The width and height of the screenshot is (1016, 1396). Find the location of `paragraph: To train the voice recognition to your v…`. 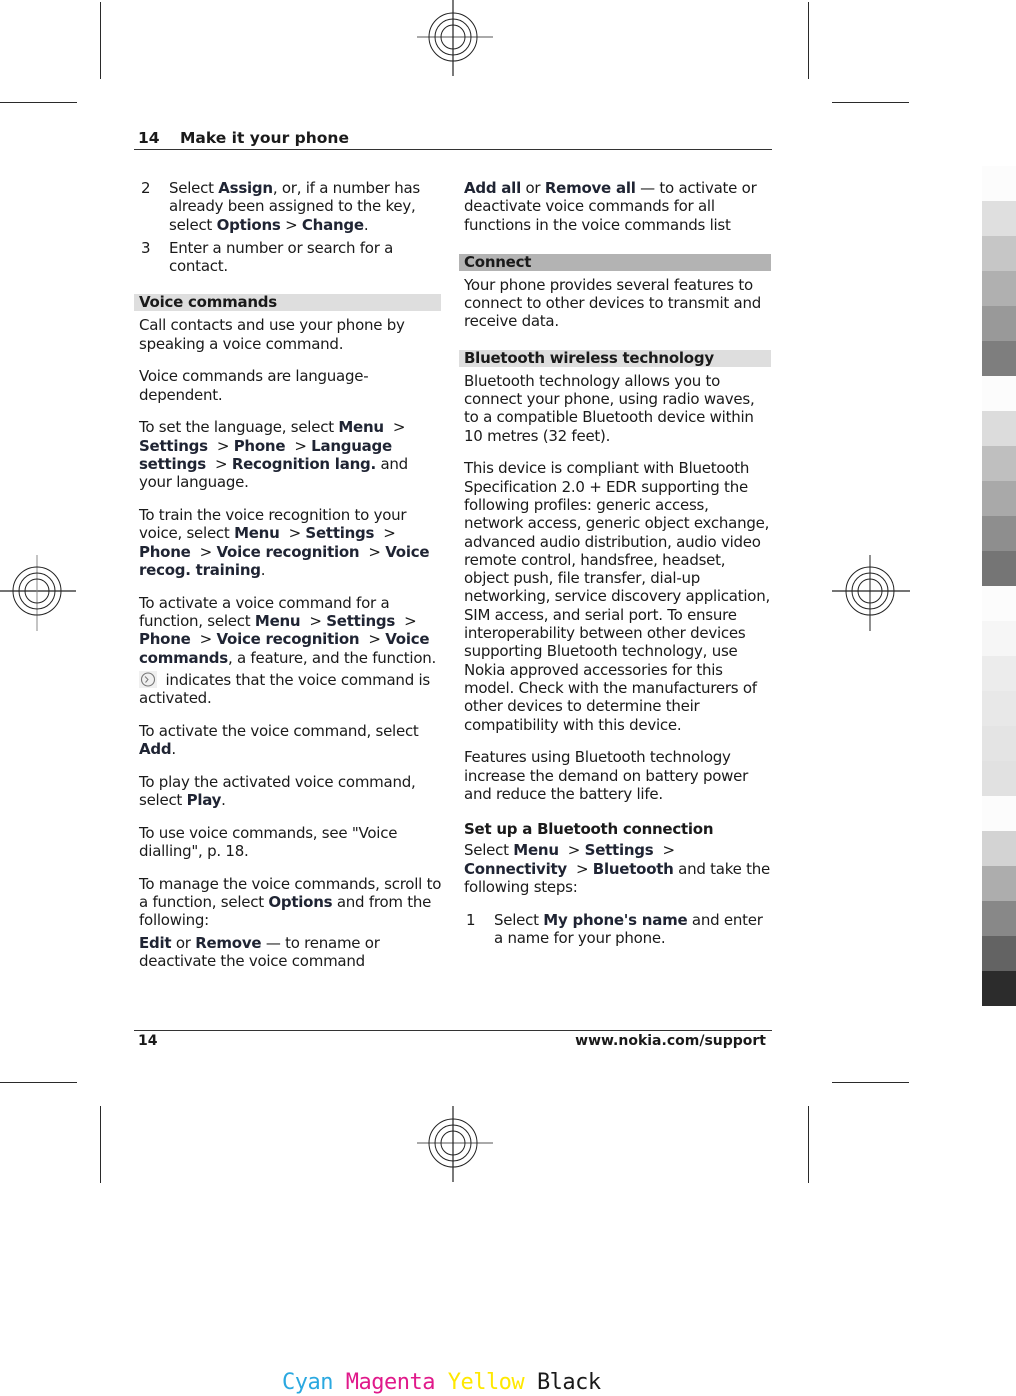

paragraph: To train the voice recognition to your v… is located at coordinates (284, 542).